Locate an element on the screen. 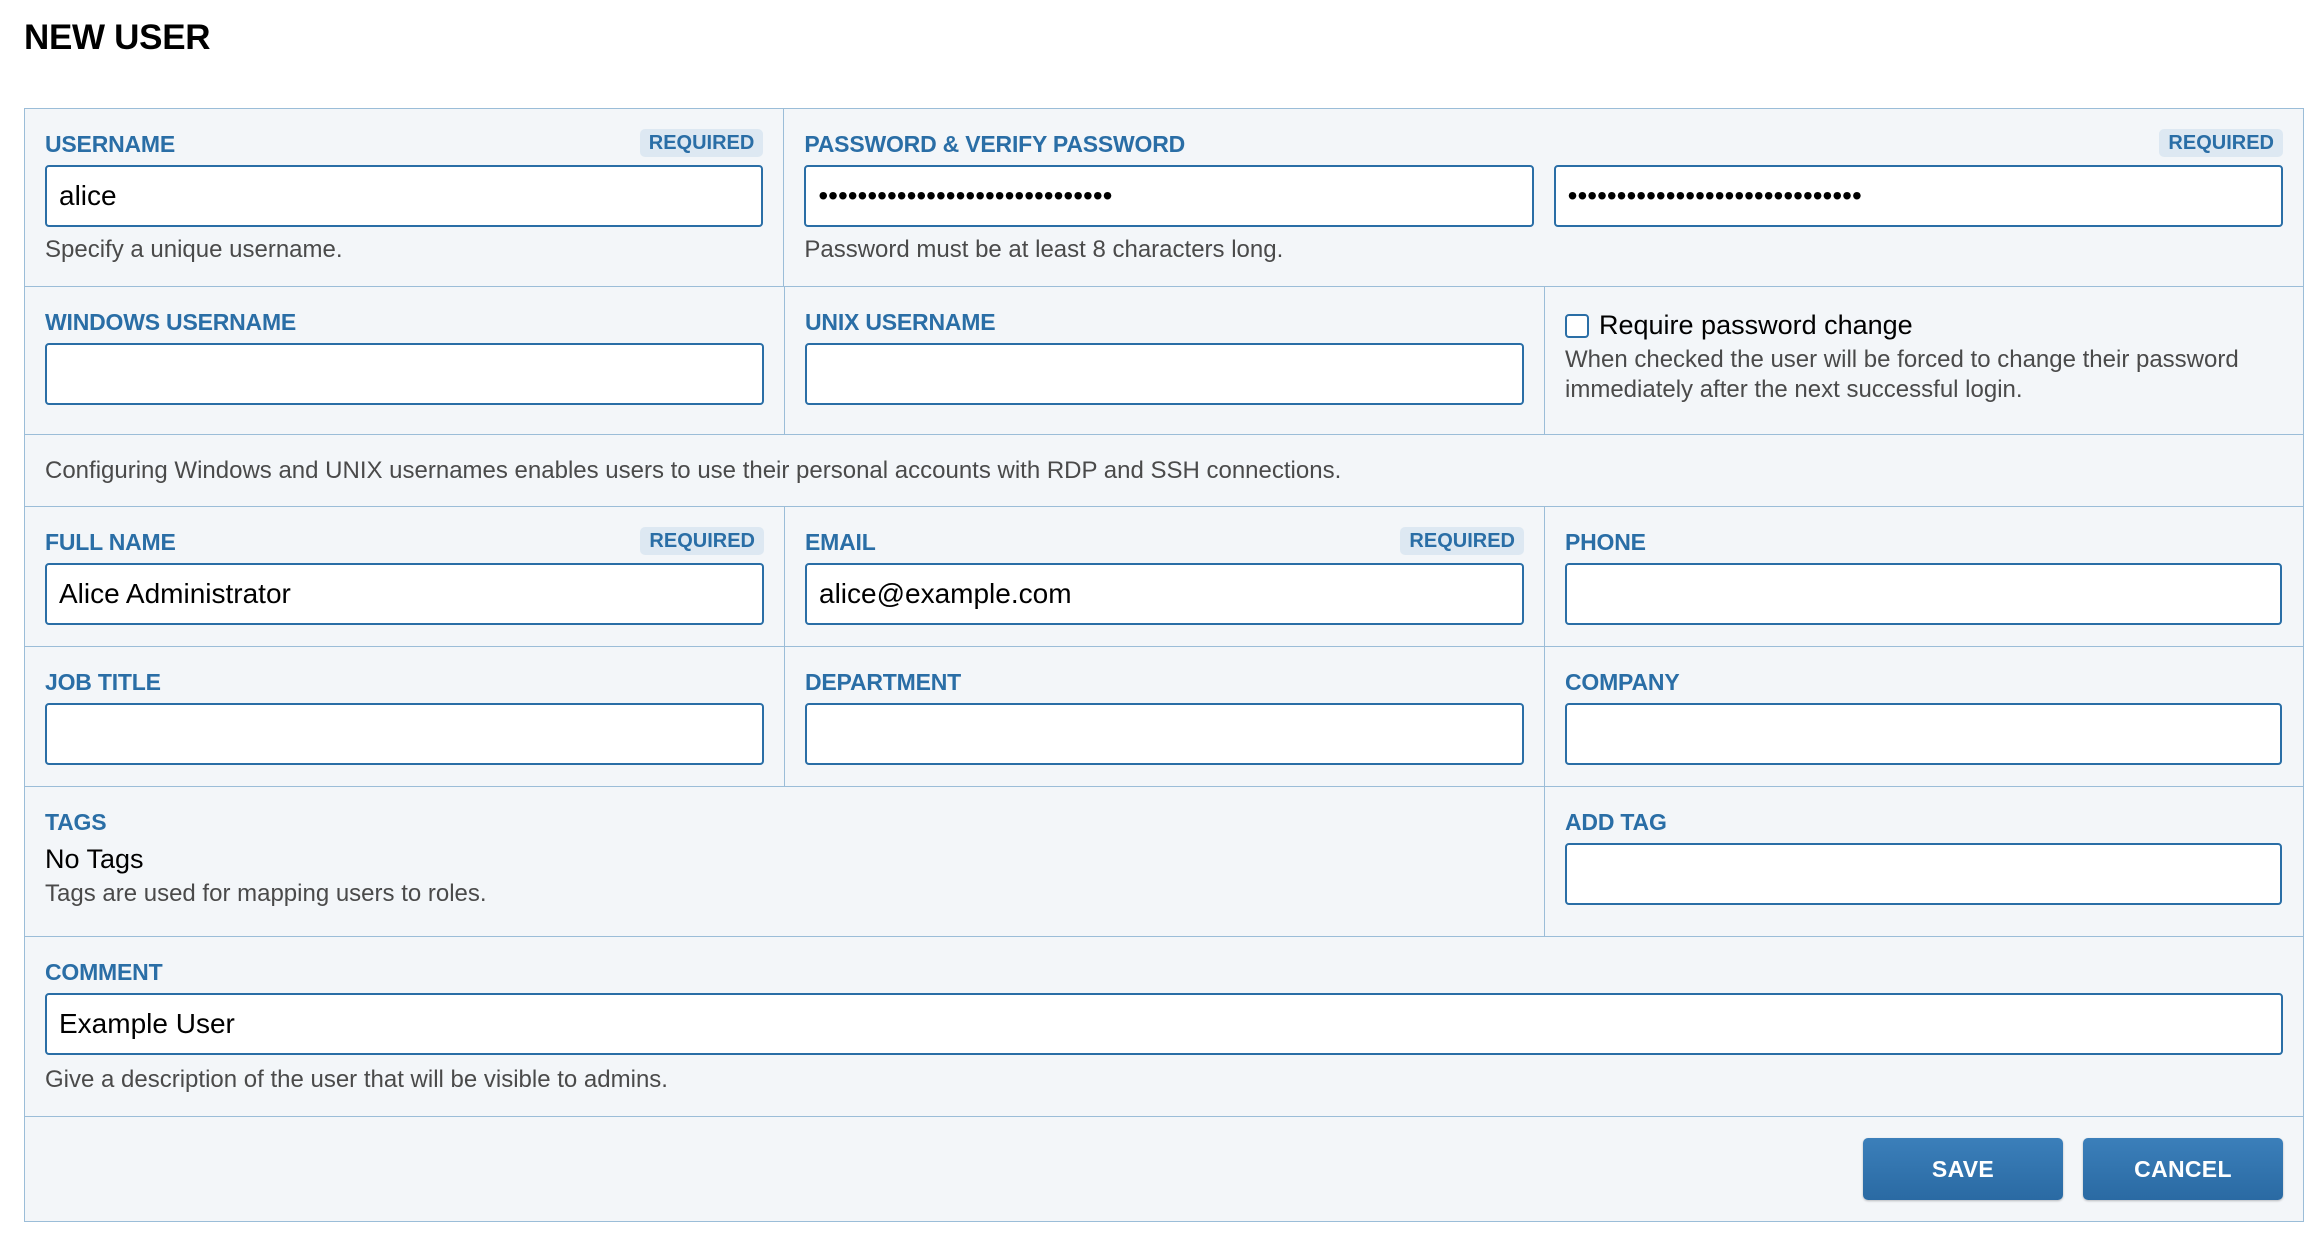 The image size is (2324, 1240). department-label: DEPARTMENT is located at coordinates (883, 682).